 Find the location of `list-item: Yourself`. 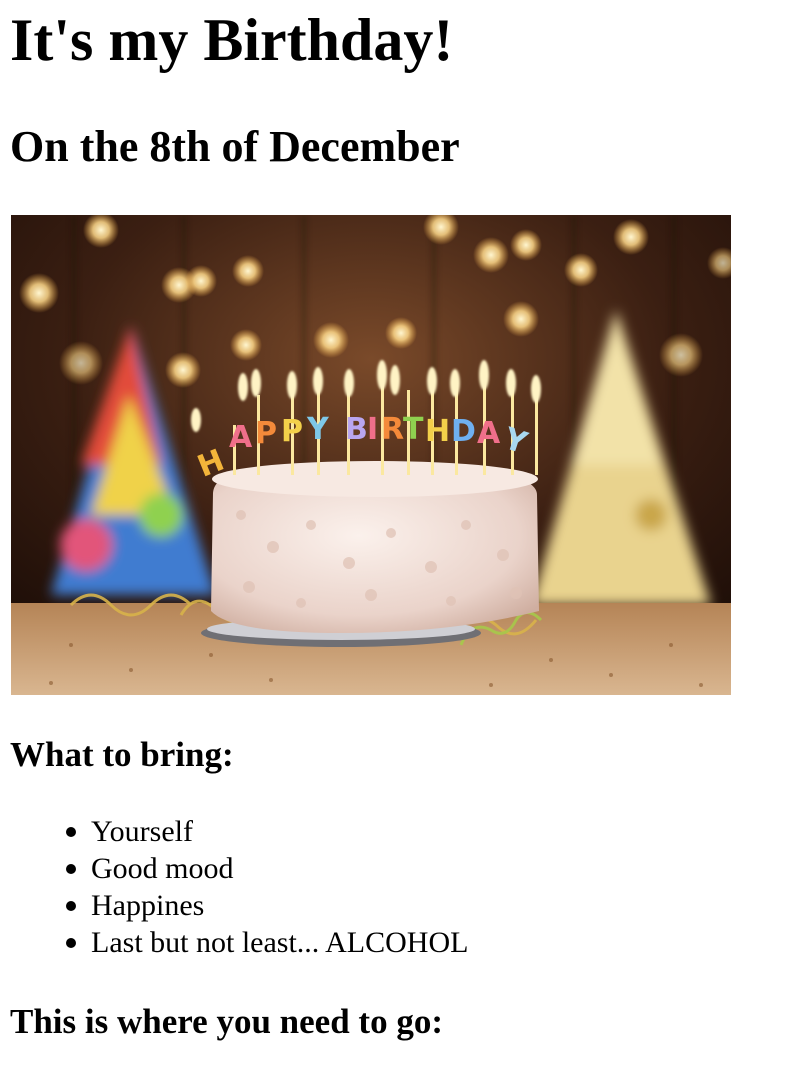

list-item: Yourself is located at coordinates (267, 831).